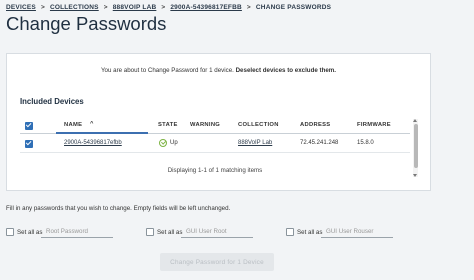 This screenshot has width=474, height=280. Describe the element at coordinates (415, 175) in the screenshot. I see `scroll-down-arrow` at that location.